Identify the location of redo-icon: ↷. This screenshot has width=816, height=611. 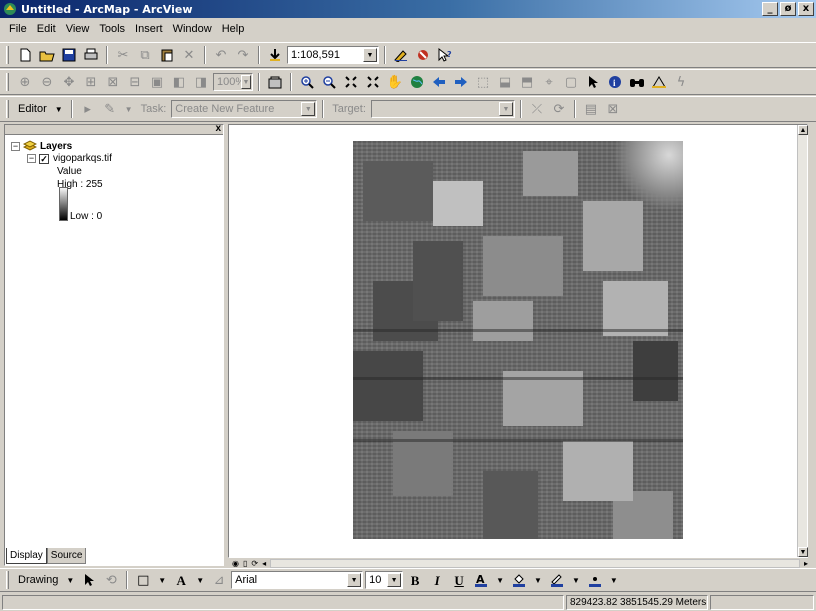
(243, 55).